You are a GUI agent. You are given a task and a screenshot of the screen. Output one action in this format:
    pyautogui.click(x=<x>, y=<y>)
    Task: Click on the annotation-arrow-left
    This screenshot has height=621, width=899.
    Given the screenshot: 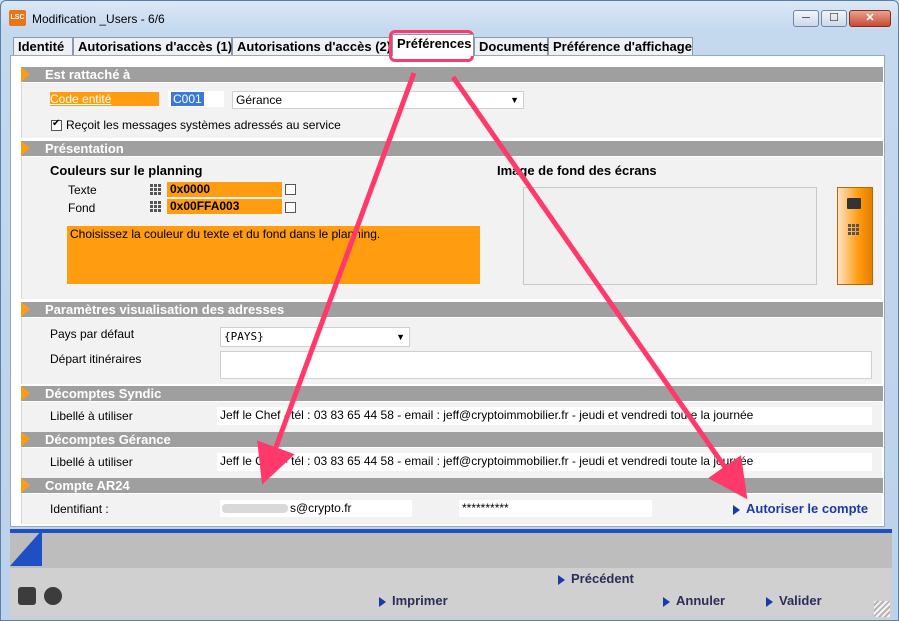 What is the action you would take?
    pyautogui.click(x=337, y=278)
    